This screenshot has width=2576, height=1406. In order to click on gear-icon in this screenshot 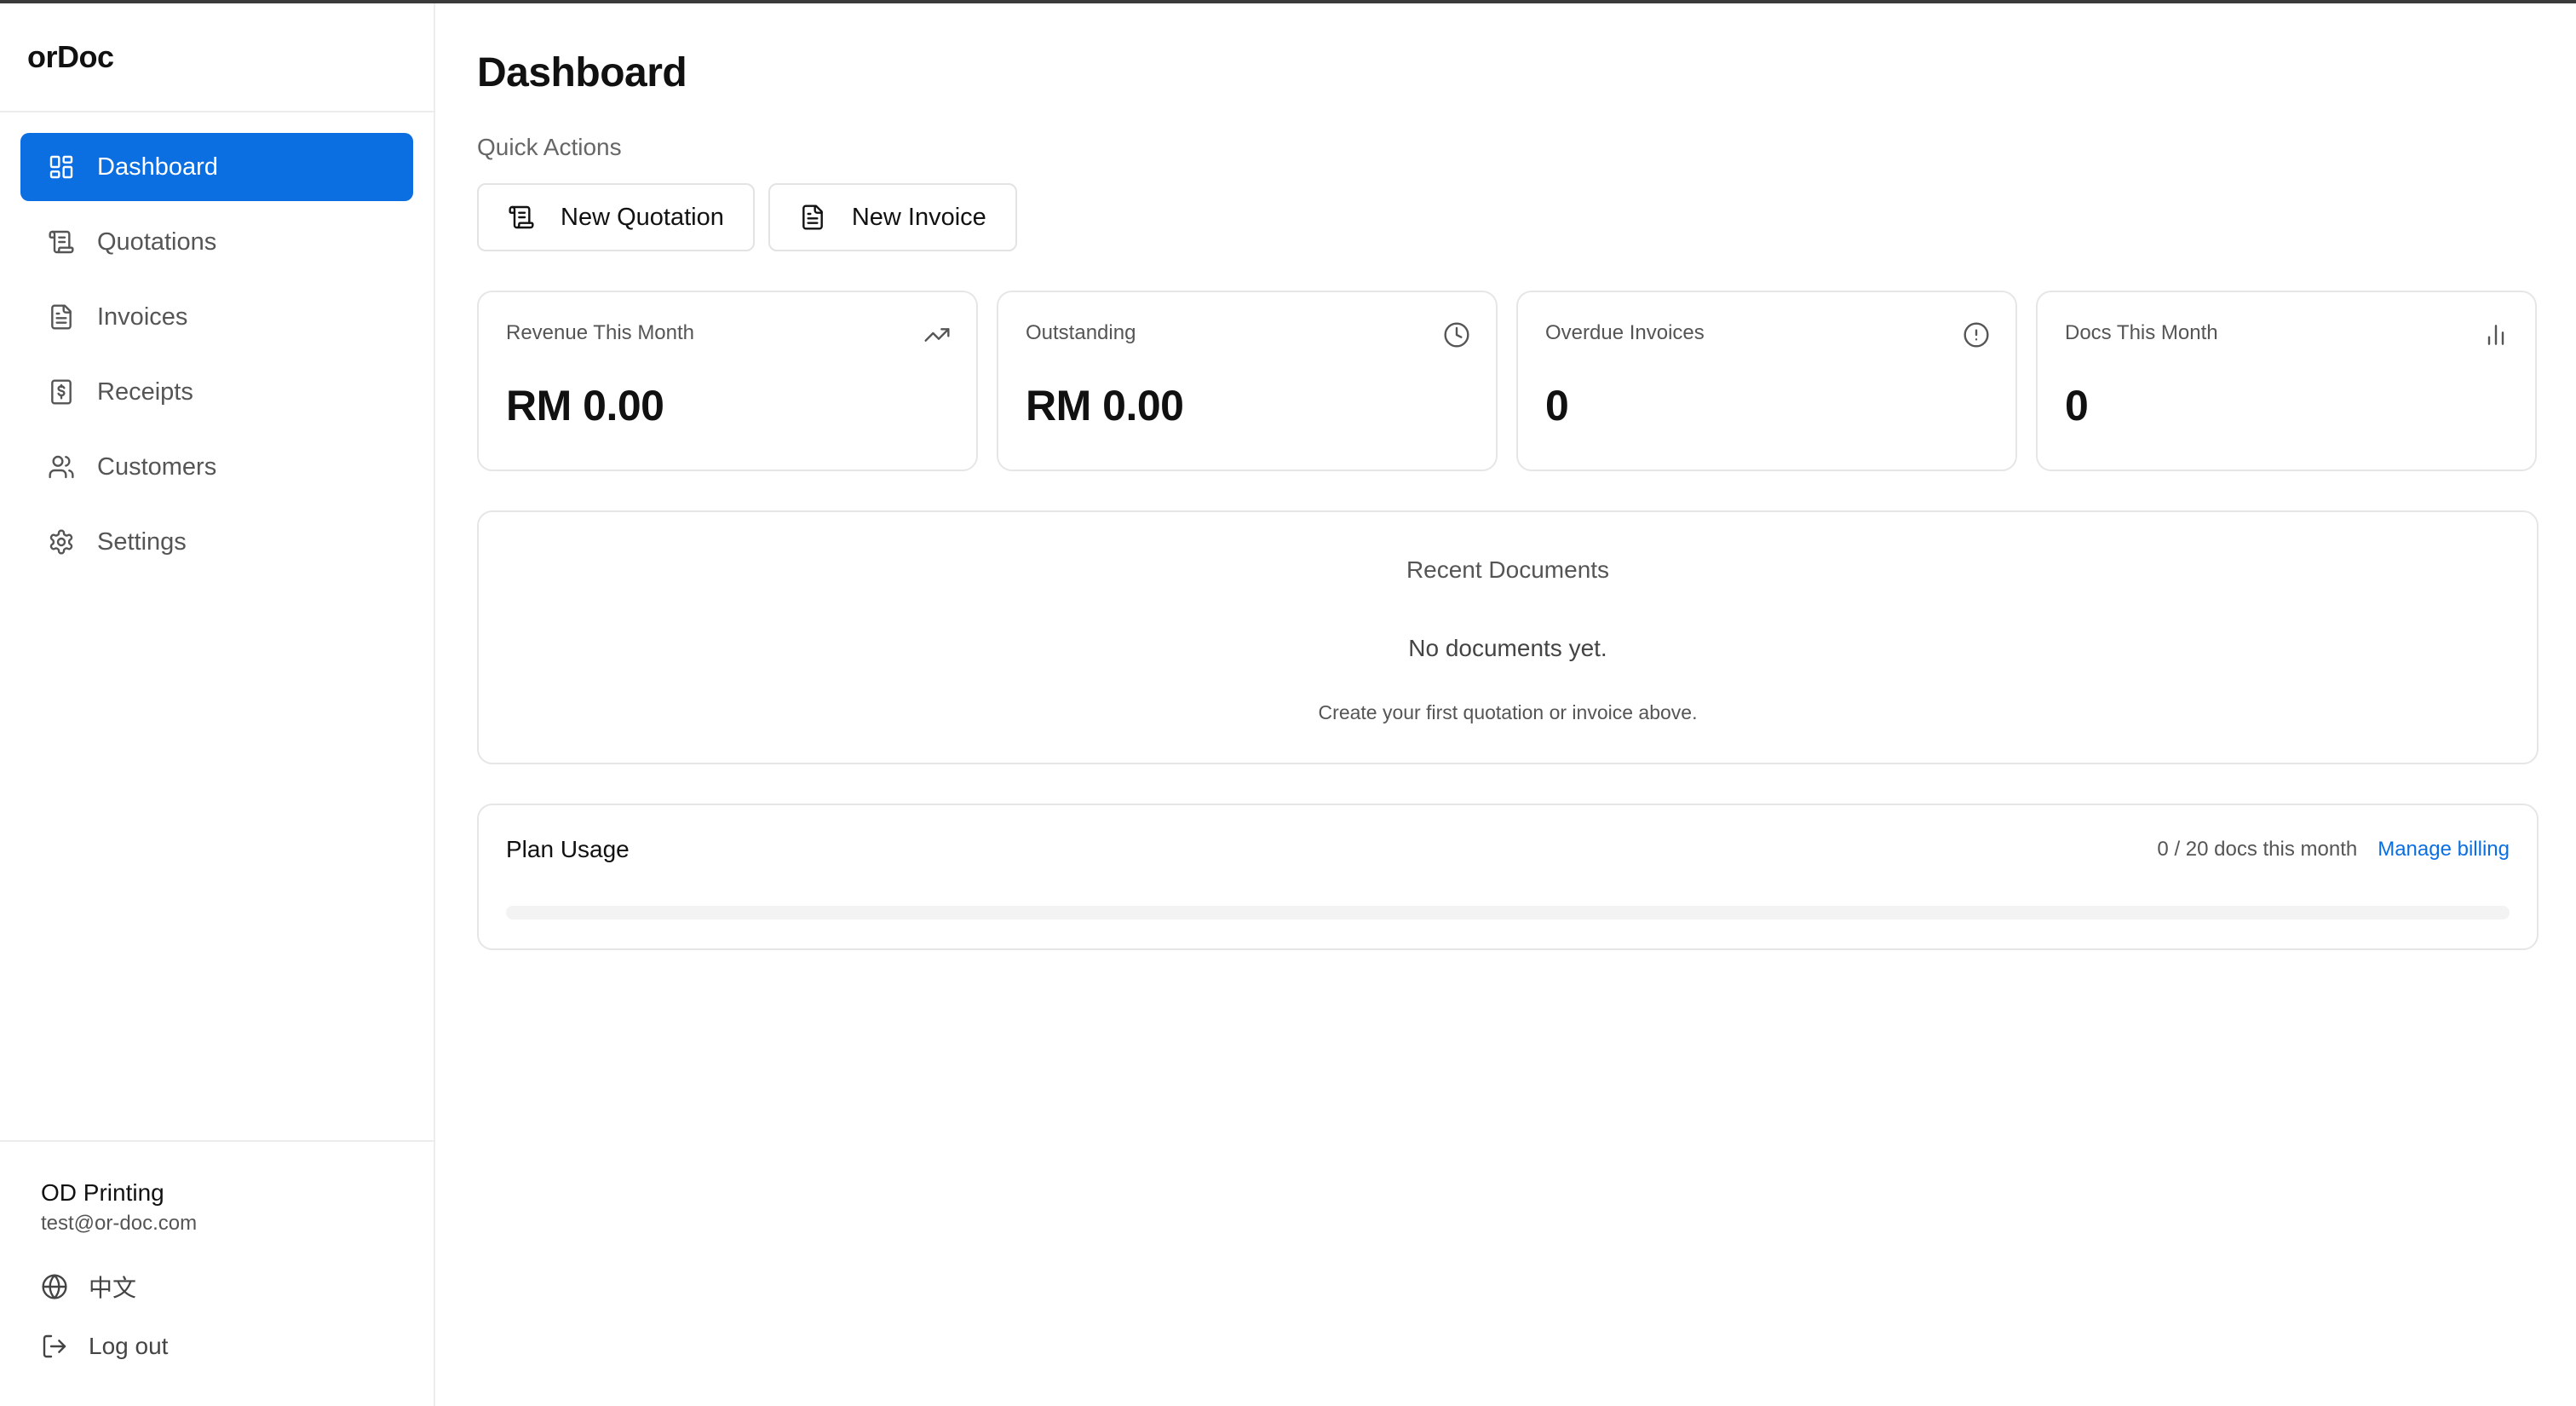, I will do `click(61, 542)`.